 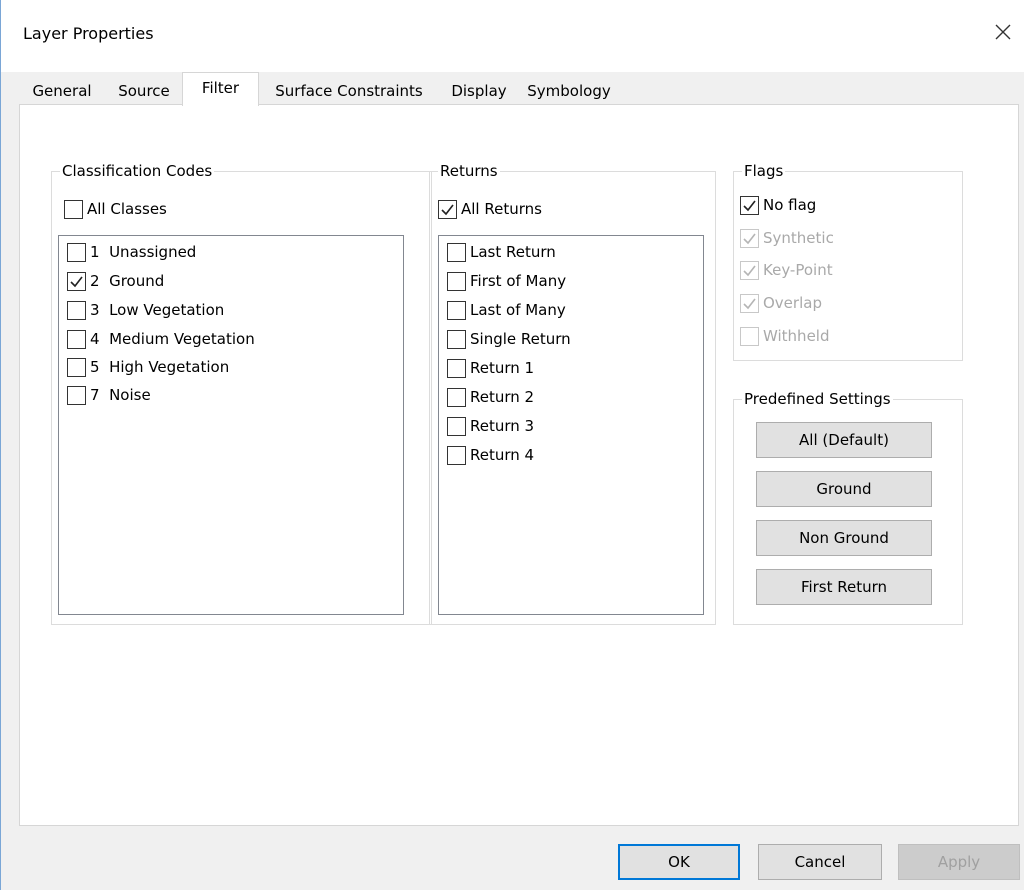 I want to click on tab-filter: Filter, so click(x=220, y=89).